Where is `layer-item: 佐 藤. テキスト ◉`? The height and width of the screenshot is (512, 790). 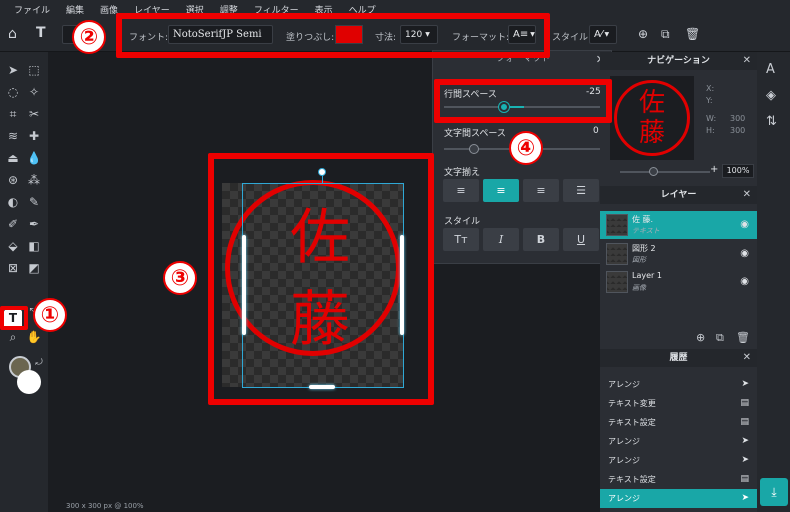 layer-item: 佐 藤. テキスト ◉ is located at coordinates (678, 225).